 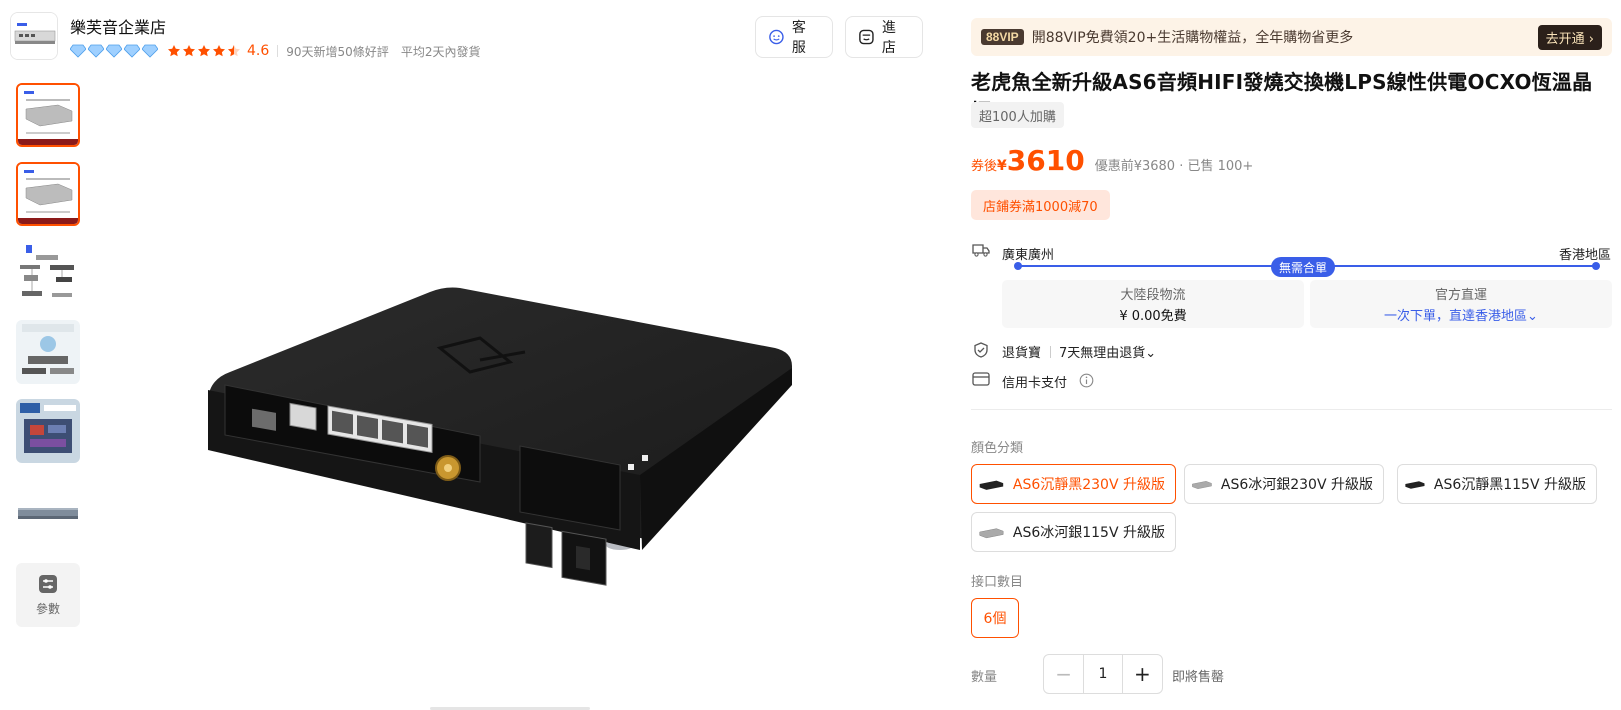 What do you see at coordinates (1596, 266) in the screenshot?
I see `route-end-dot` at bounding box center [1596, 266].